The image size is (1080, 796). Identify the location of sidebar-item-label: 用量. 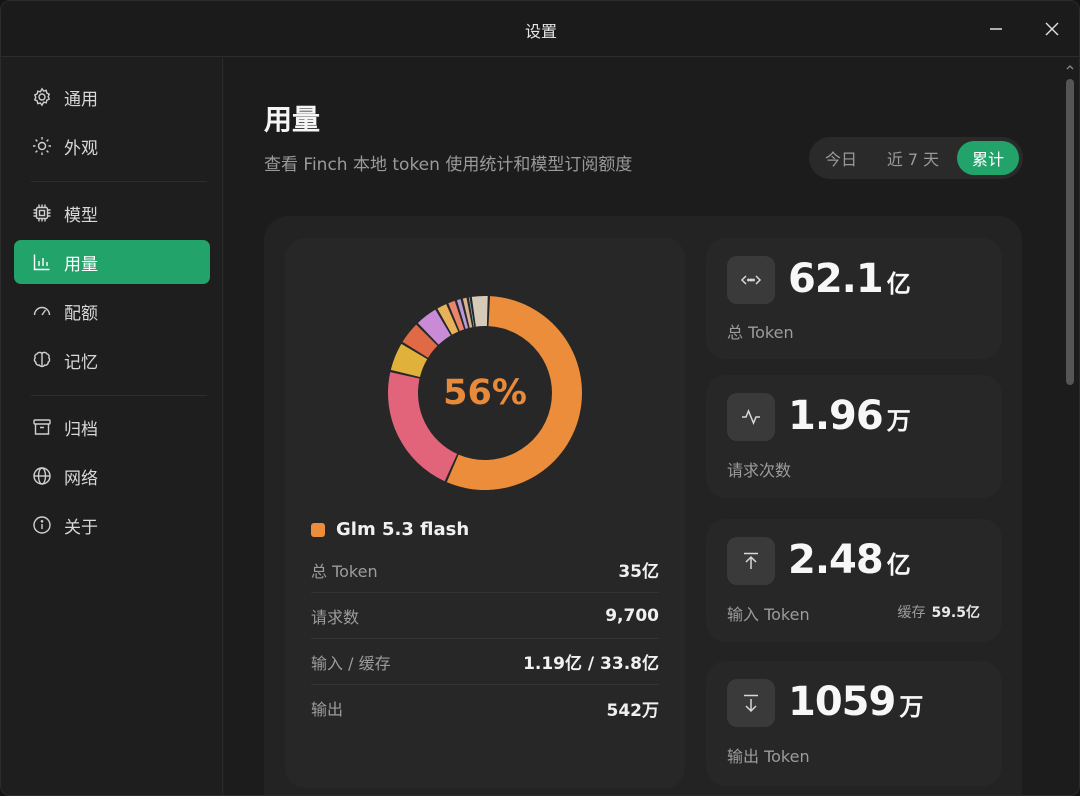
(81, 264).